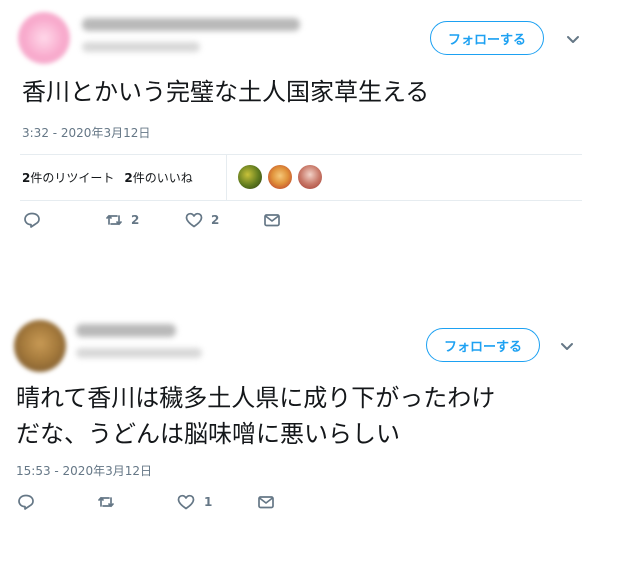 The width and height of the screenshot is (622, 574). What do you see at coordinates (162, 178) in the screenshot?
I see `likes-label: 件のいいね` at bounding box center [162, 178].